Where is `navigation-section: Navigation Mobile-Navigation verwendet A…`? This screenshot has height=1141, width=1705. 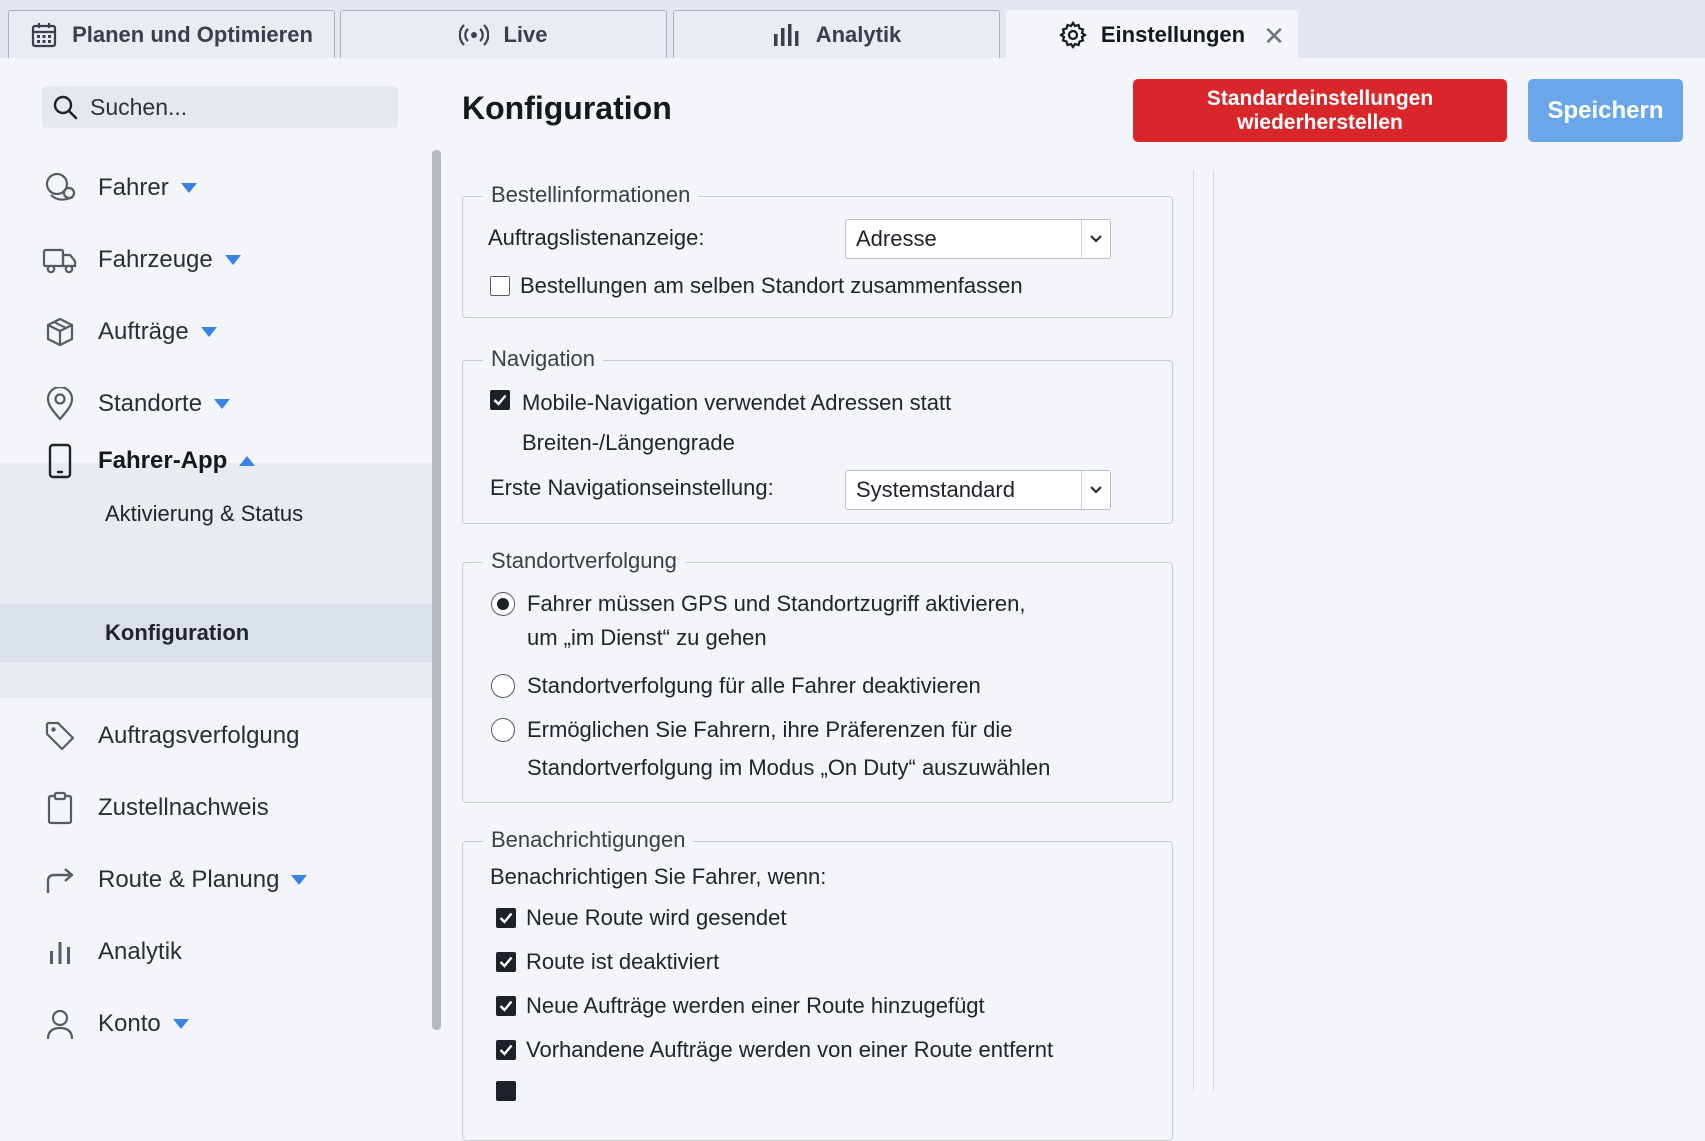 navigation-section: Navigation Mobile-Navigation verwendet A… is located at coordinates (817, 435).